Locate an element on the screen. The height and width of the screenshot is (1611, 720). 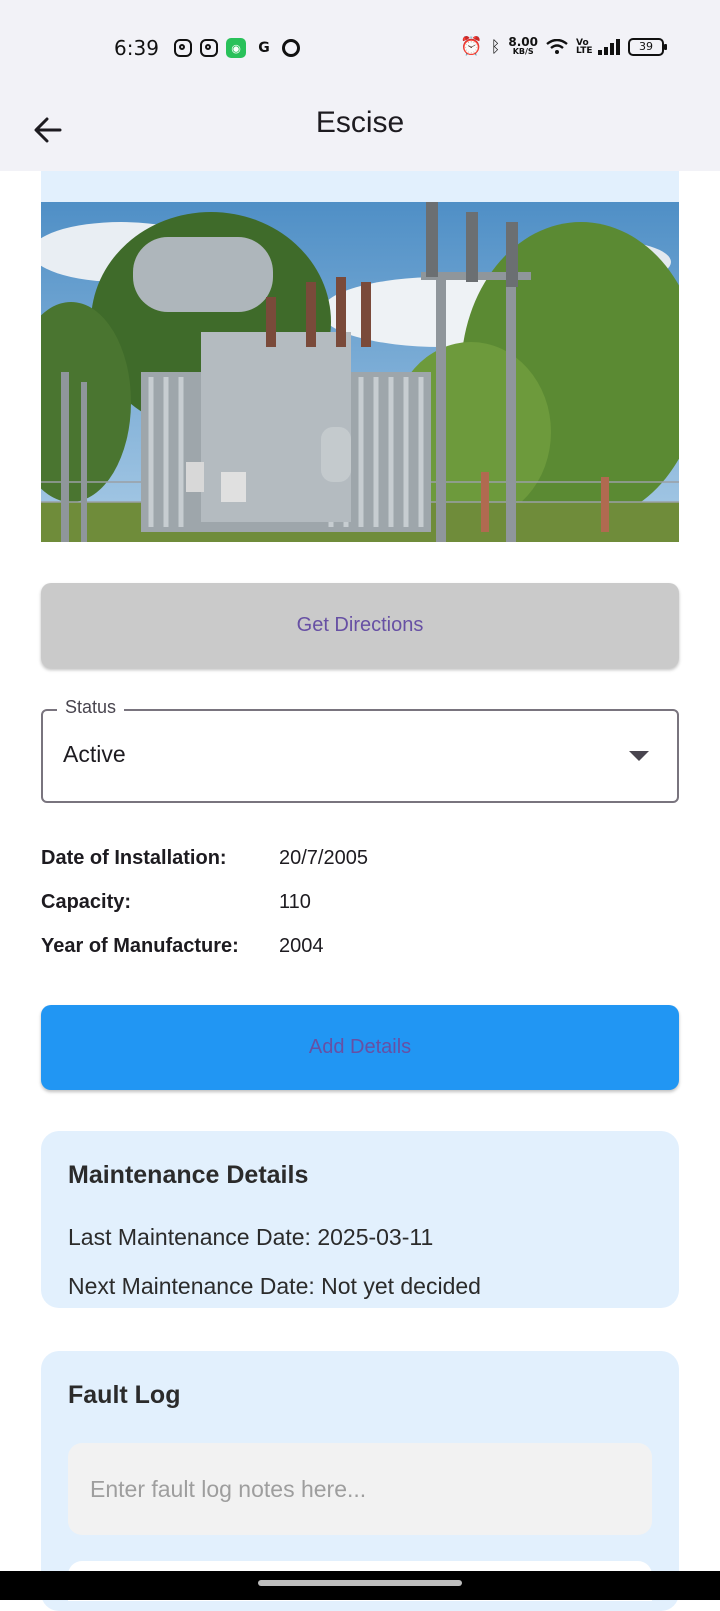
system-navigation-bar is located at coordinates (360, 1585).